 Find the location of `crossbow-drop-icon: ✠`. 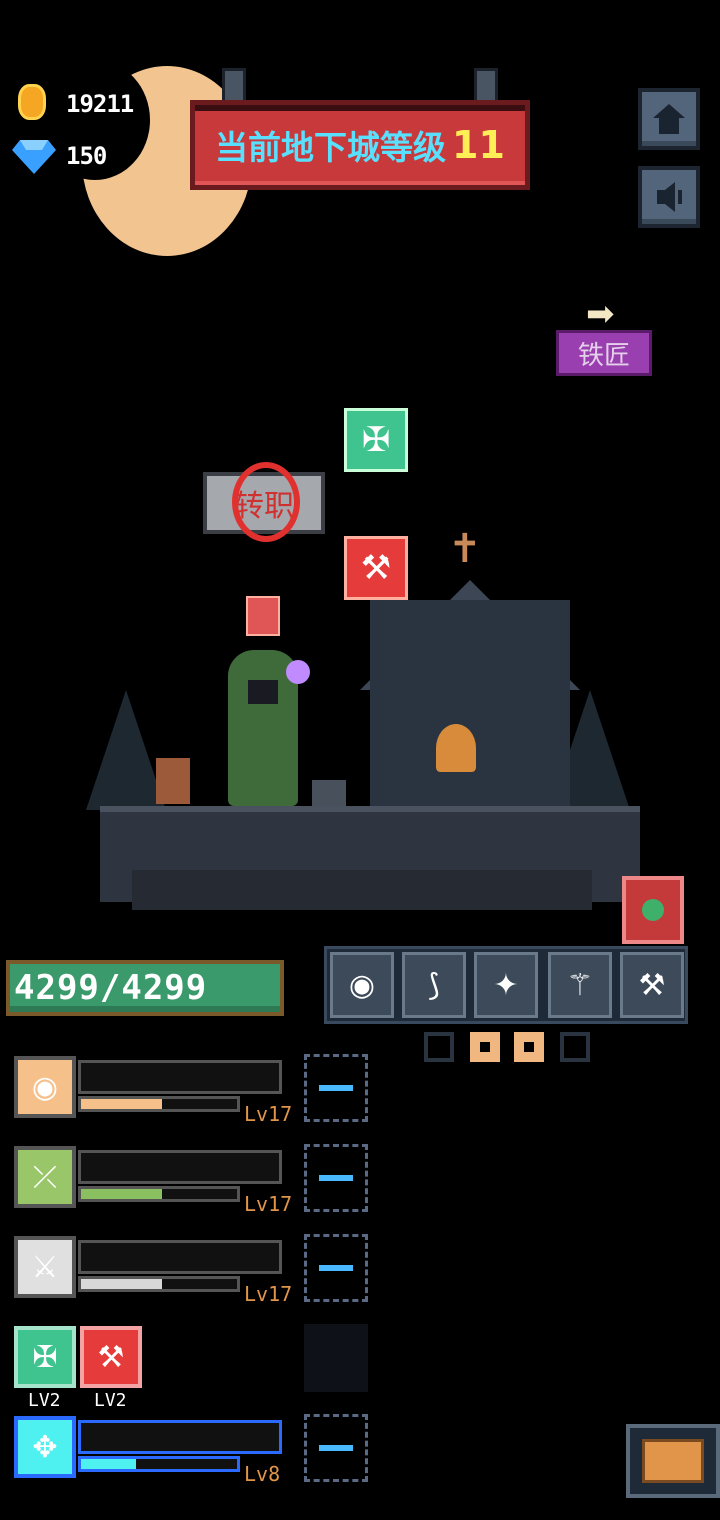

crossbow-drop-icon: ✠ is located at coordinates (376, 440).